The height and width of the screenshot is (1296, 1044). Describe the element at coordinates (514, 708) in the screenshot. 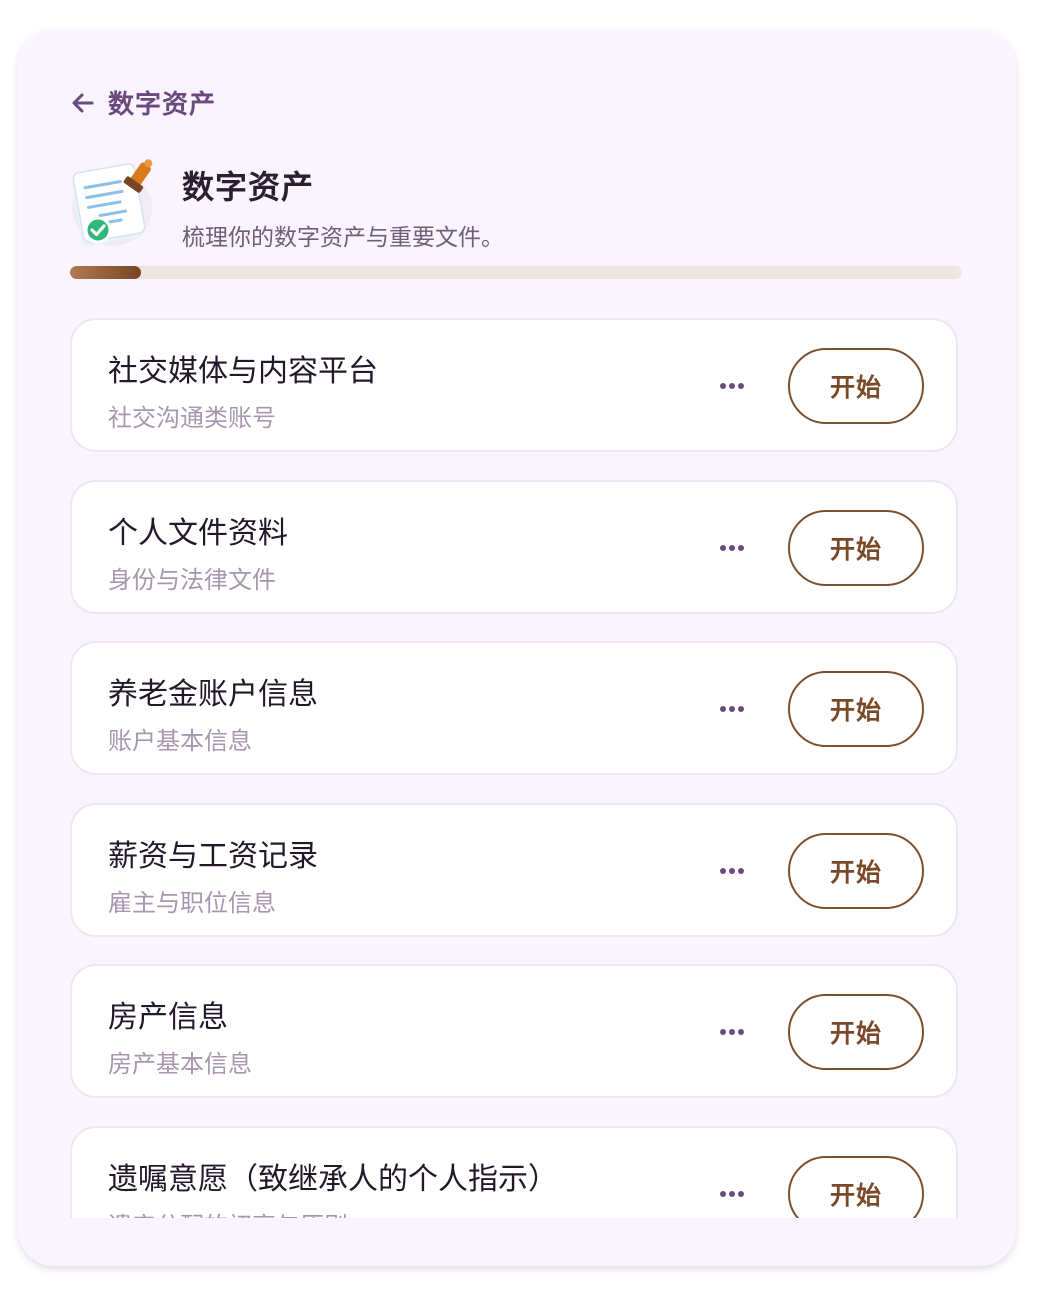

I see `list-item: 养老金账户信息 账户基本信息 开始` at that location.